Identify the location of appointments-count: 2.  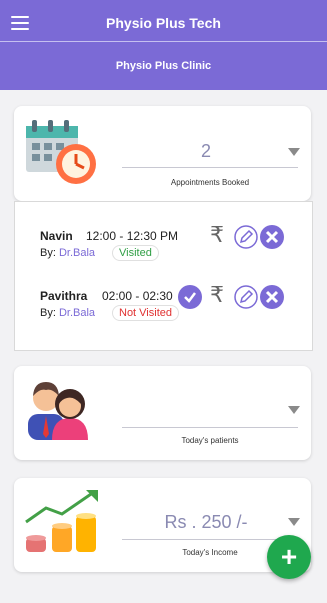
(205, 151).